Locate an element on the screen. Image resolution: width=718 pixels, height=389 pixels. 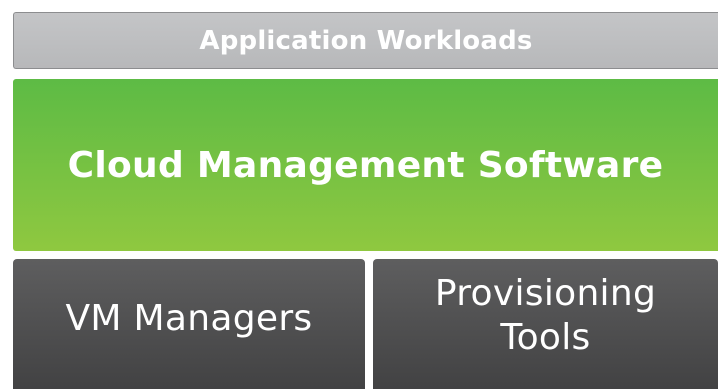
provisioning-tools-line2: Tools is located at coordinates (545, 337).